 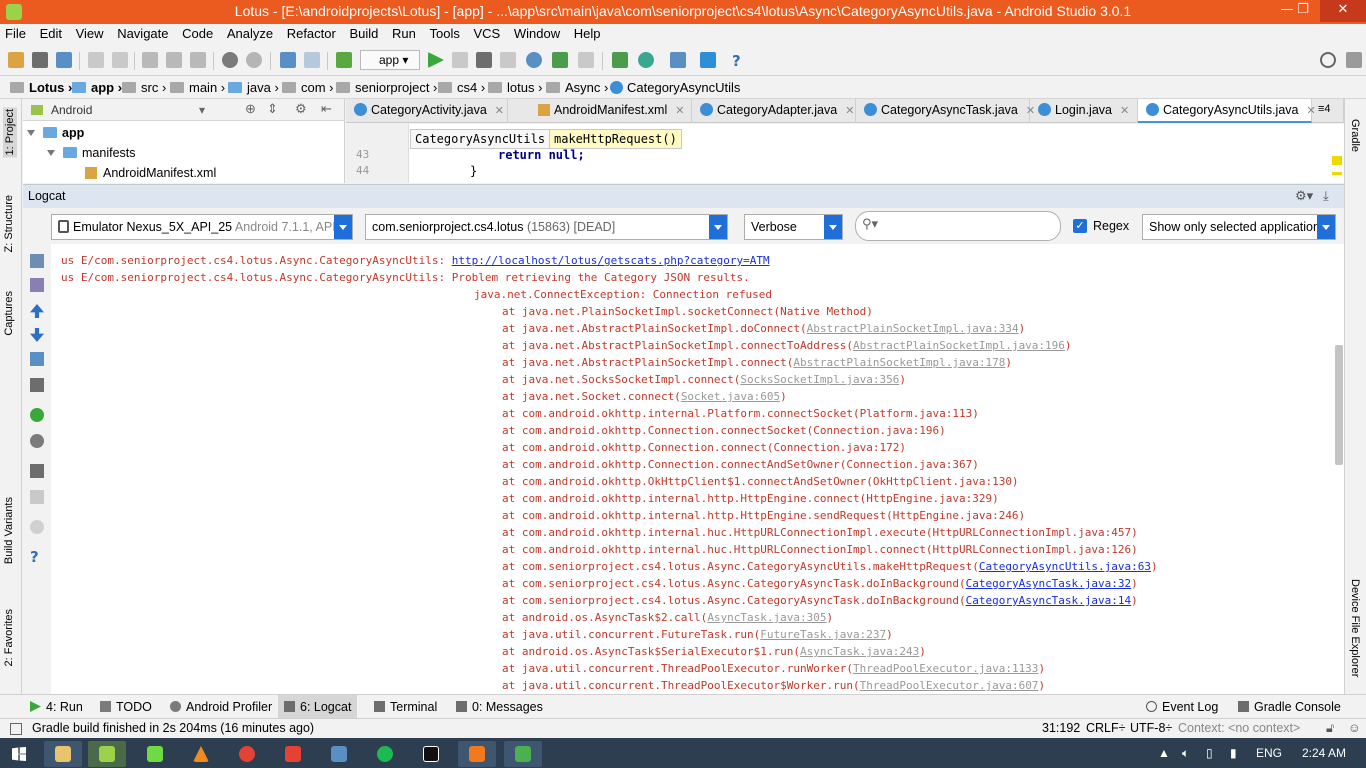 I want to click on breadcrumb-main: main ›, so click(x=197, y=87).